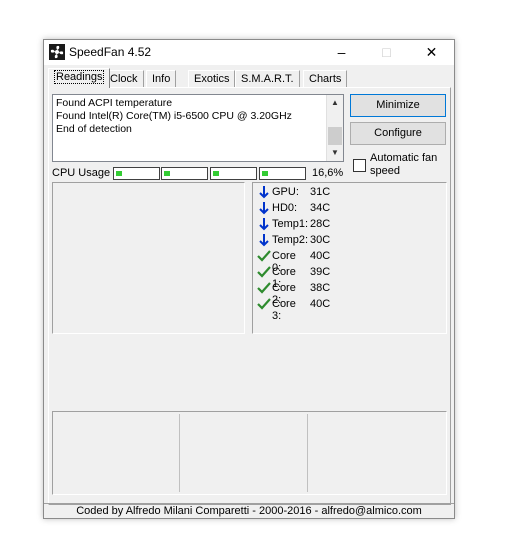 The width and height of the screenshot is (507, 557). What do you see at coordinates (431, 52) in the screenshot?
I see `close-window-button: ✕` at bounding box center [431, 52].